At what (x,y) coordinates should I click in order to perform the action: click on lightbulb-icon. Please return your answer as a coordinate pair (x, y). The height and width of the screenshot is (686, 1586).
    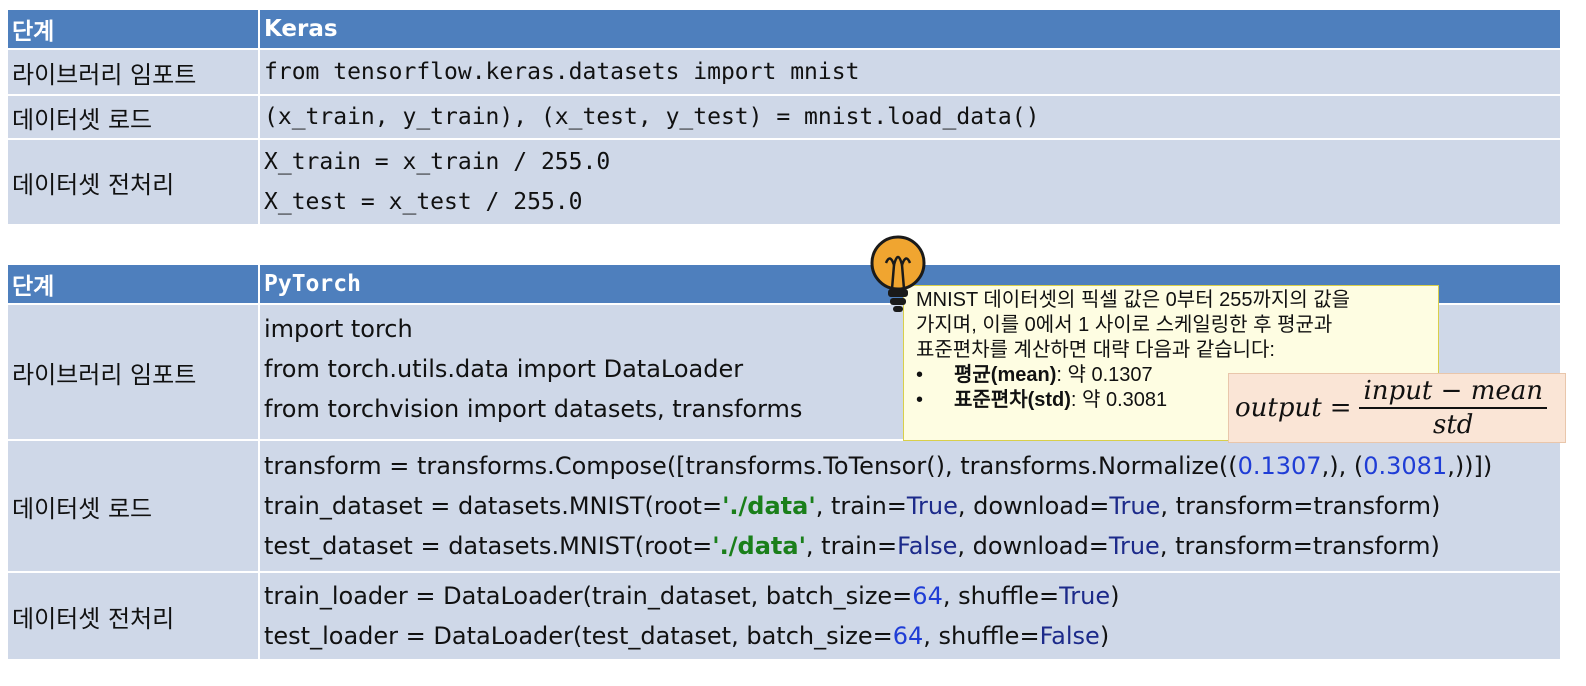
    Looking at the image, I should click on (898, 273).